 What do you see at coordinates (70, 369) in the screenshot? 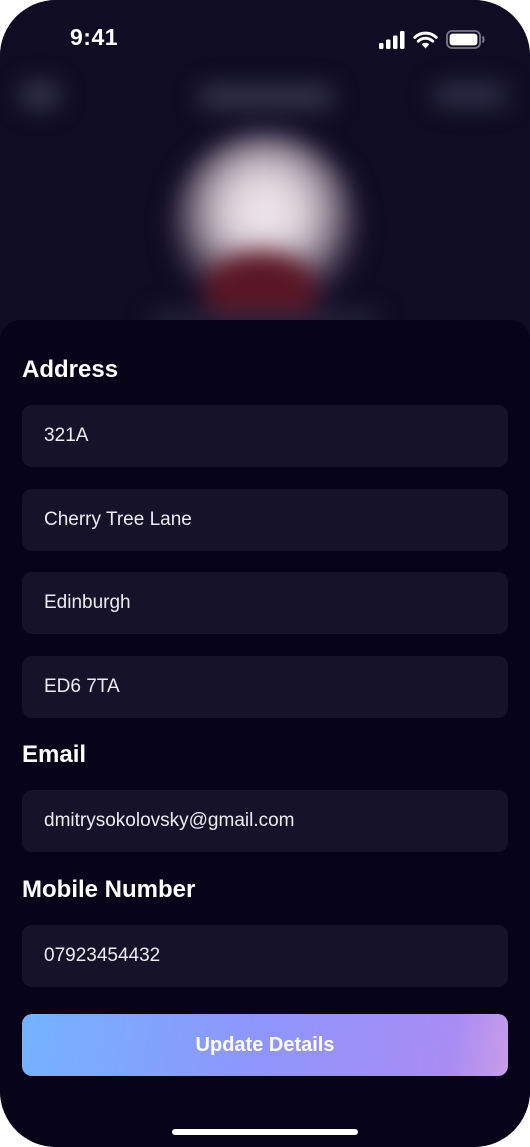
I see `address-label: Address` at bounding box center [70, 369].